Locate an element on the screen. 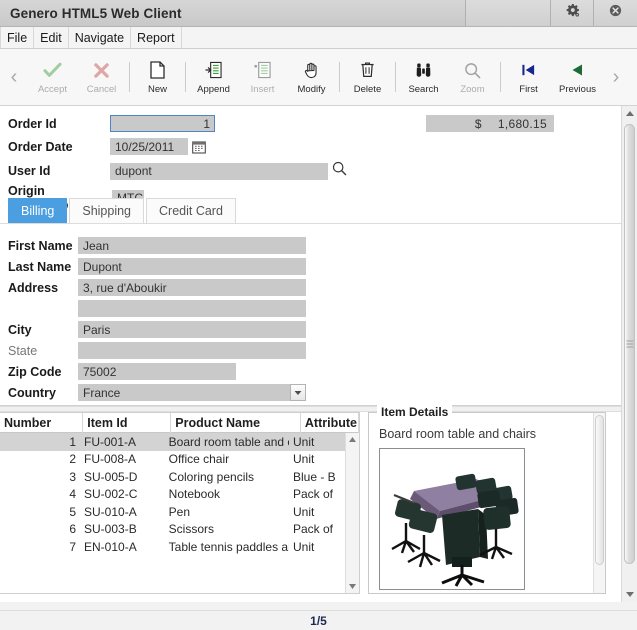 The height and width of the screenshot is (630, 637). tab-shipping: Shipping is located at coordinates (107, 210).